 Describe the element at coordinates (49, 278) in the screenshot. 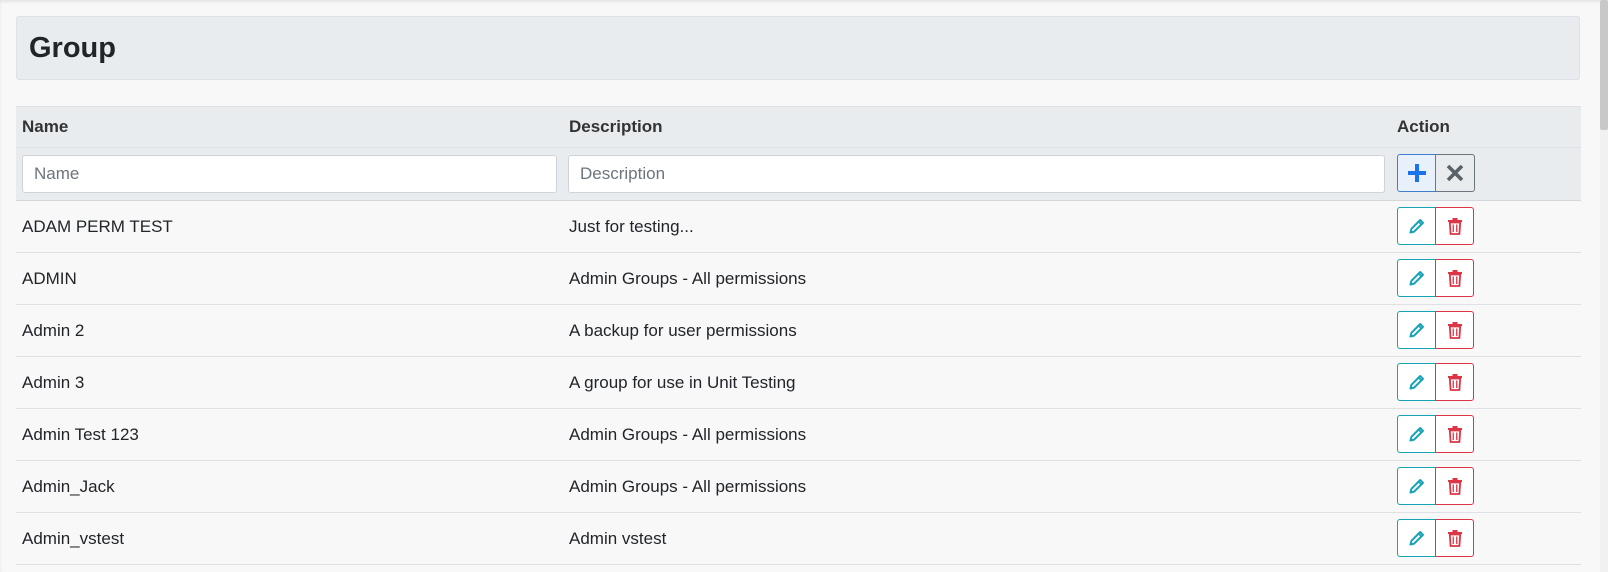

I see `group-name-cell: ADMIN` at that location.